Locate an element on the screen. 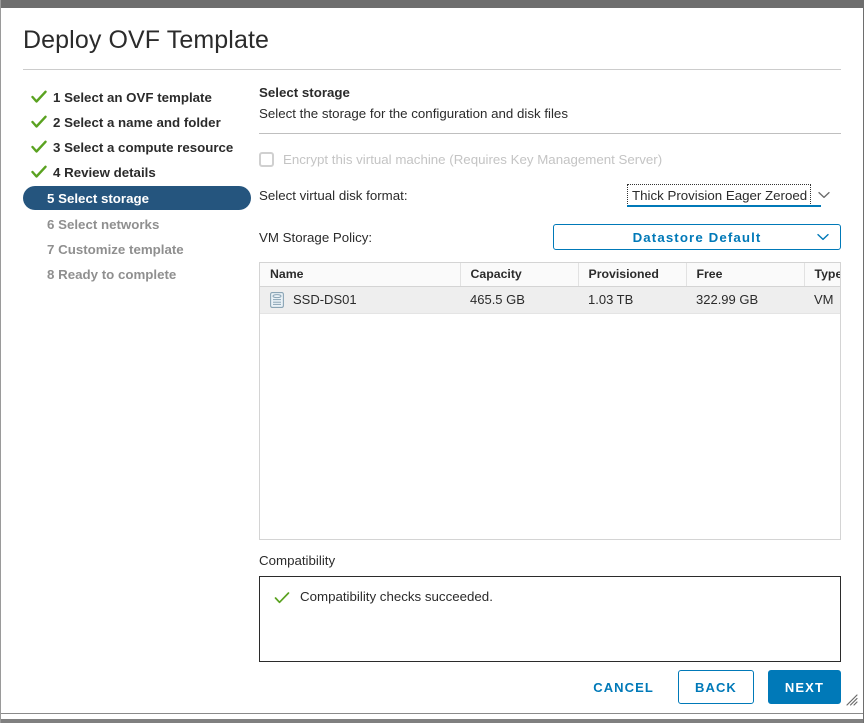 The width and height of the screenshot is (864, 723). storage-policy-row: VM Storage Policy: Datastore Default is located at coordinates (550, 237).